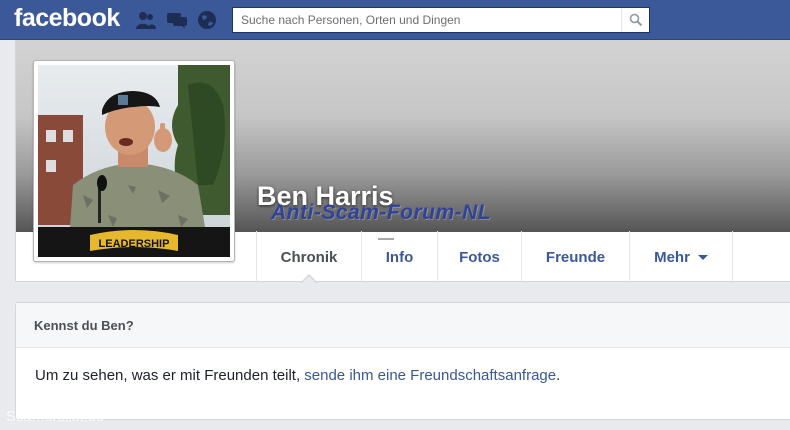 Image resolution: width=790 pixels, height=430 pixels. I want to click on friend-request-link: sende ihm eine Freundschaftsanfrage, so click(430, 375).